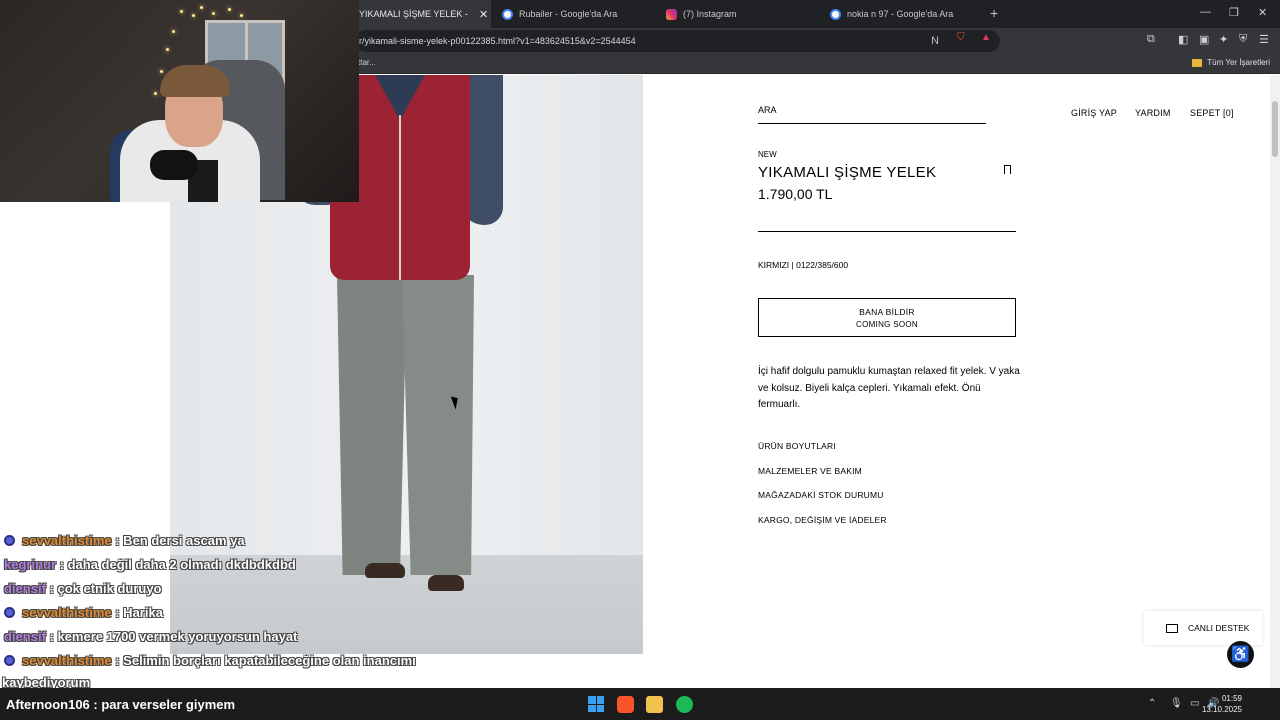 This screenshot has height=720, width=1280. What do you see at coordinates (1219, 628) in the screenshot?
I see `live-support-label: CANLI DESTEK` at bounding box center [1219, 628].